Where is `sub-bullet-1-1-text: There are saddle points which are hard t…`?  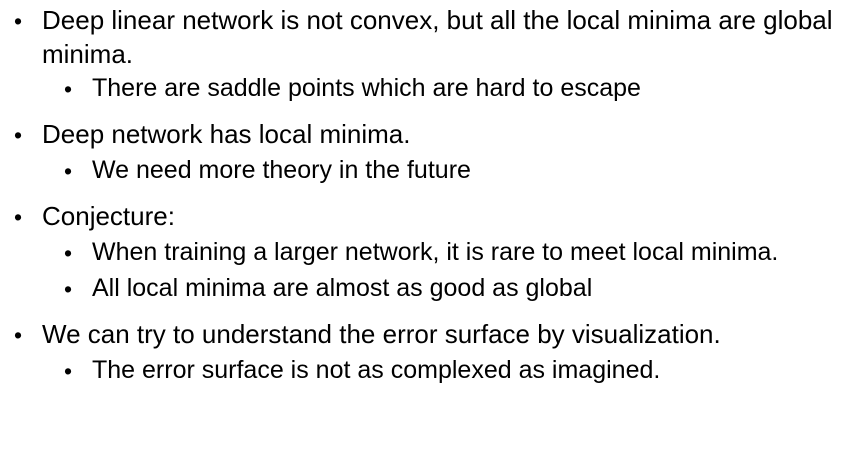
sub-bullet-1-1-text: There are saddle points which are hard t… is located at coordinates (366, 88).